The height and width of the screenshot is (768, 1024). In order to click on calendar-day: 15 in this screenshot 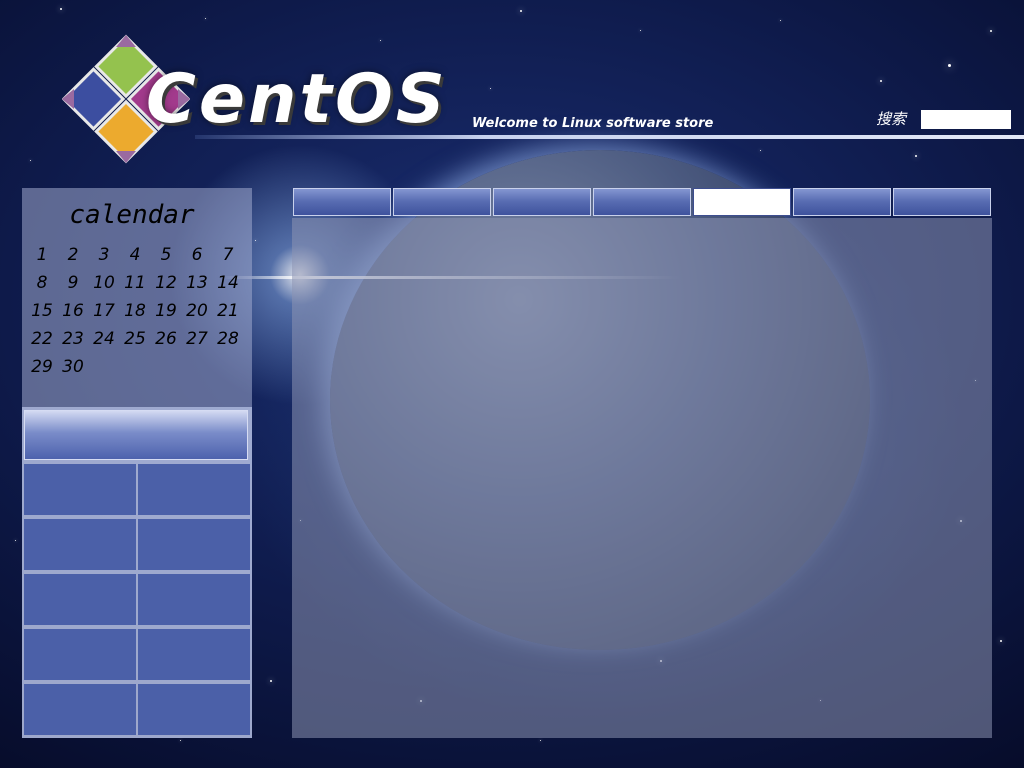, I will do `click(42, 311)`.